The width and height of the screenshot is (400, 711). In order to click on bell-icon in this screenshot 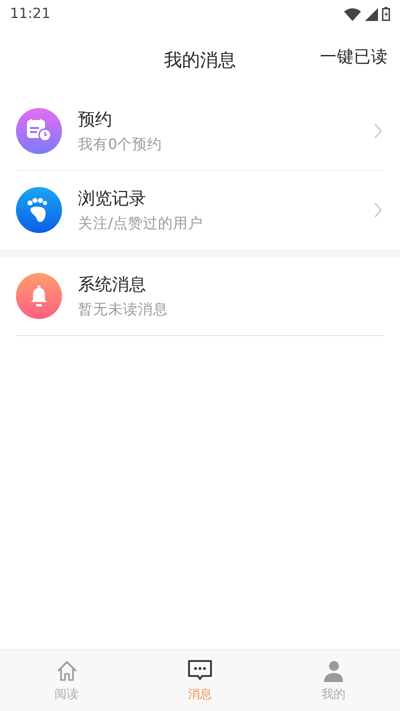, I will do `click(39, 296)`.